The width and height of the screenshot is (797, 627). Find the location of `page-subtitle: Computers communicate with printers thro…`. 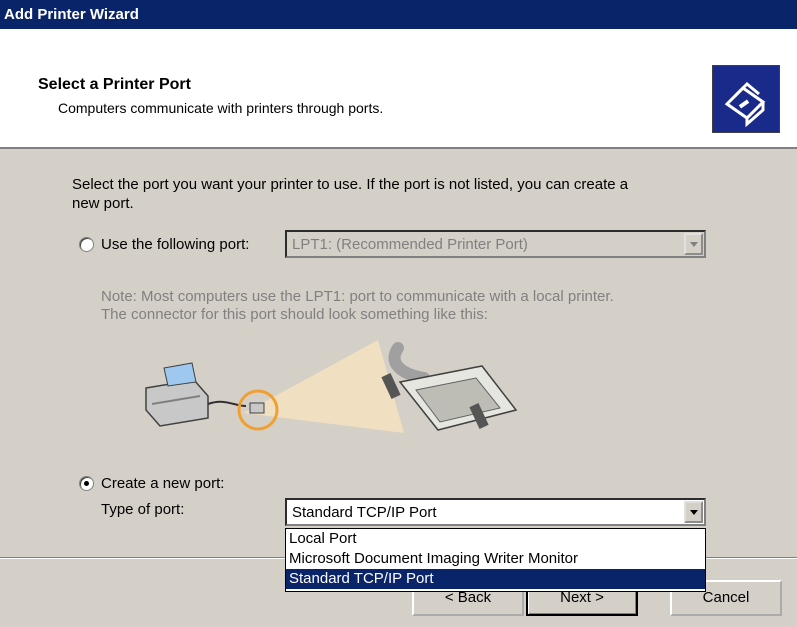

page-subtitle: Computers communicate with printers thro… is located at coordinates (221, 108).